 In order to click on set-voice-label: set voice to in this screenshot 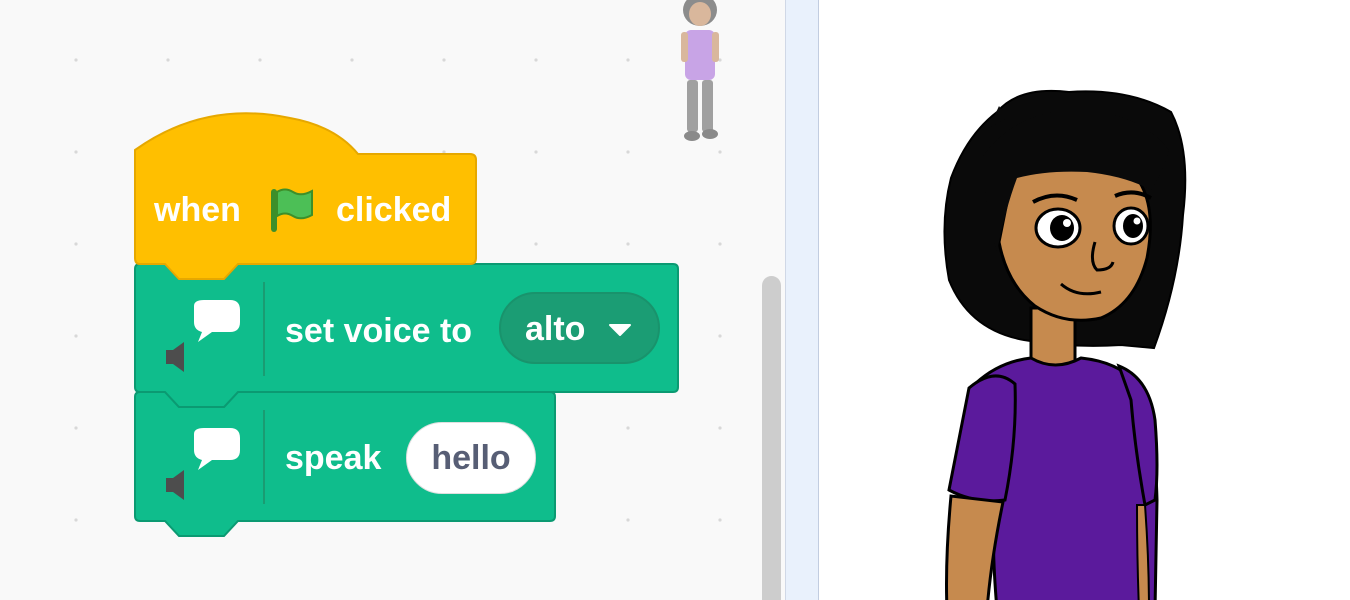, I will do `click(379, 331)`.